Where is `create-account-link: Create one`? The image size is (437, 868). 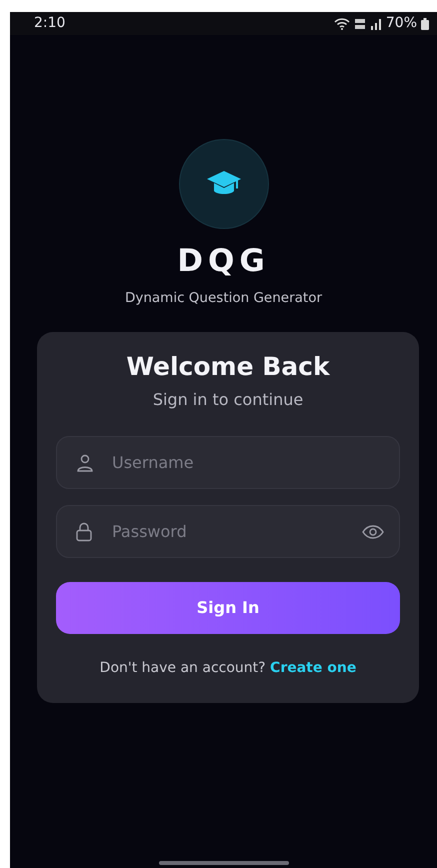 create-account-link: Create one is located at coordinates (313, 668).